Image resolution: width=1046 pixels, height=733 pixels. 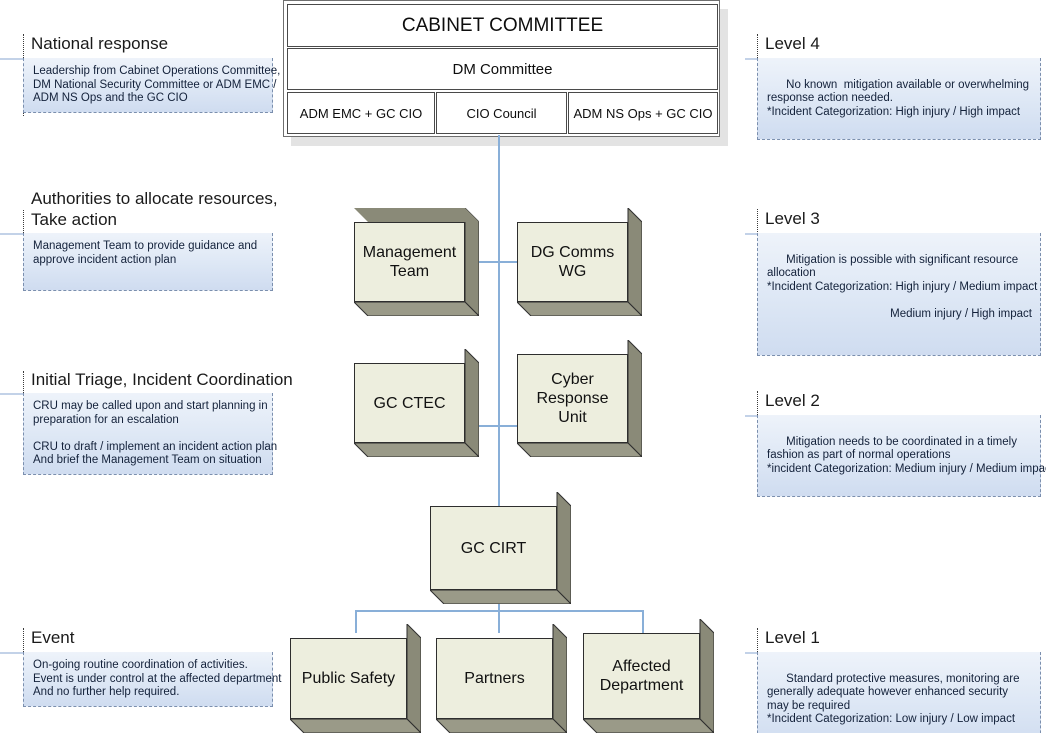 I want to click on node-label: Public Safety, so click(x=348, y=678).